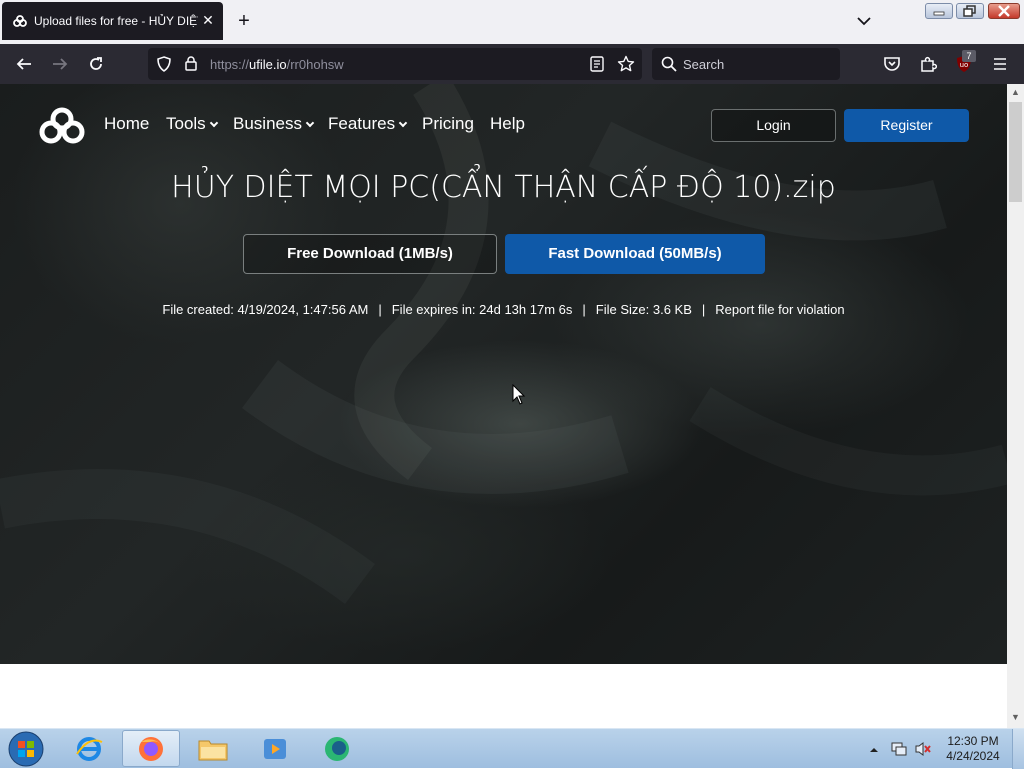  I want to click on svg-text: uo, so click(964, 65).